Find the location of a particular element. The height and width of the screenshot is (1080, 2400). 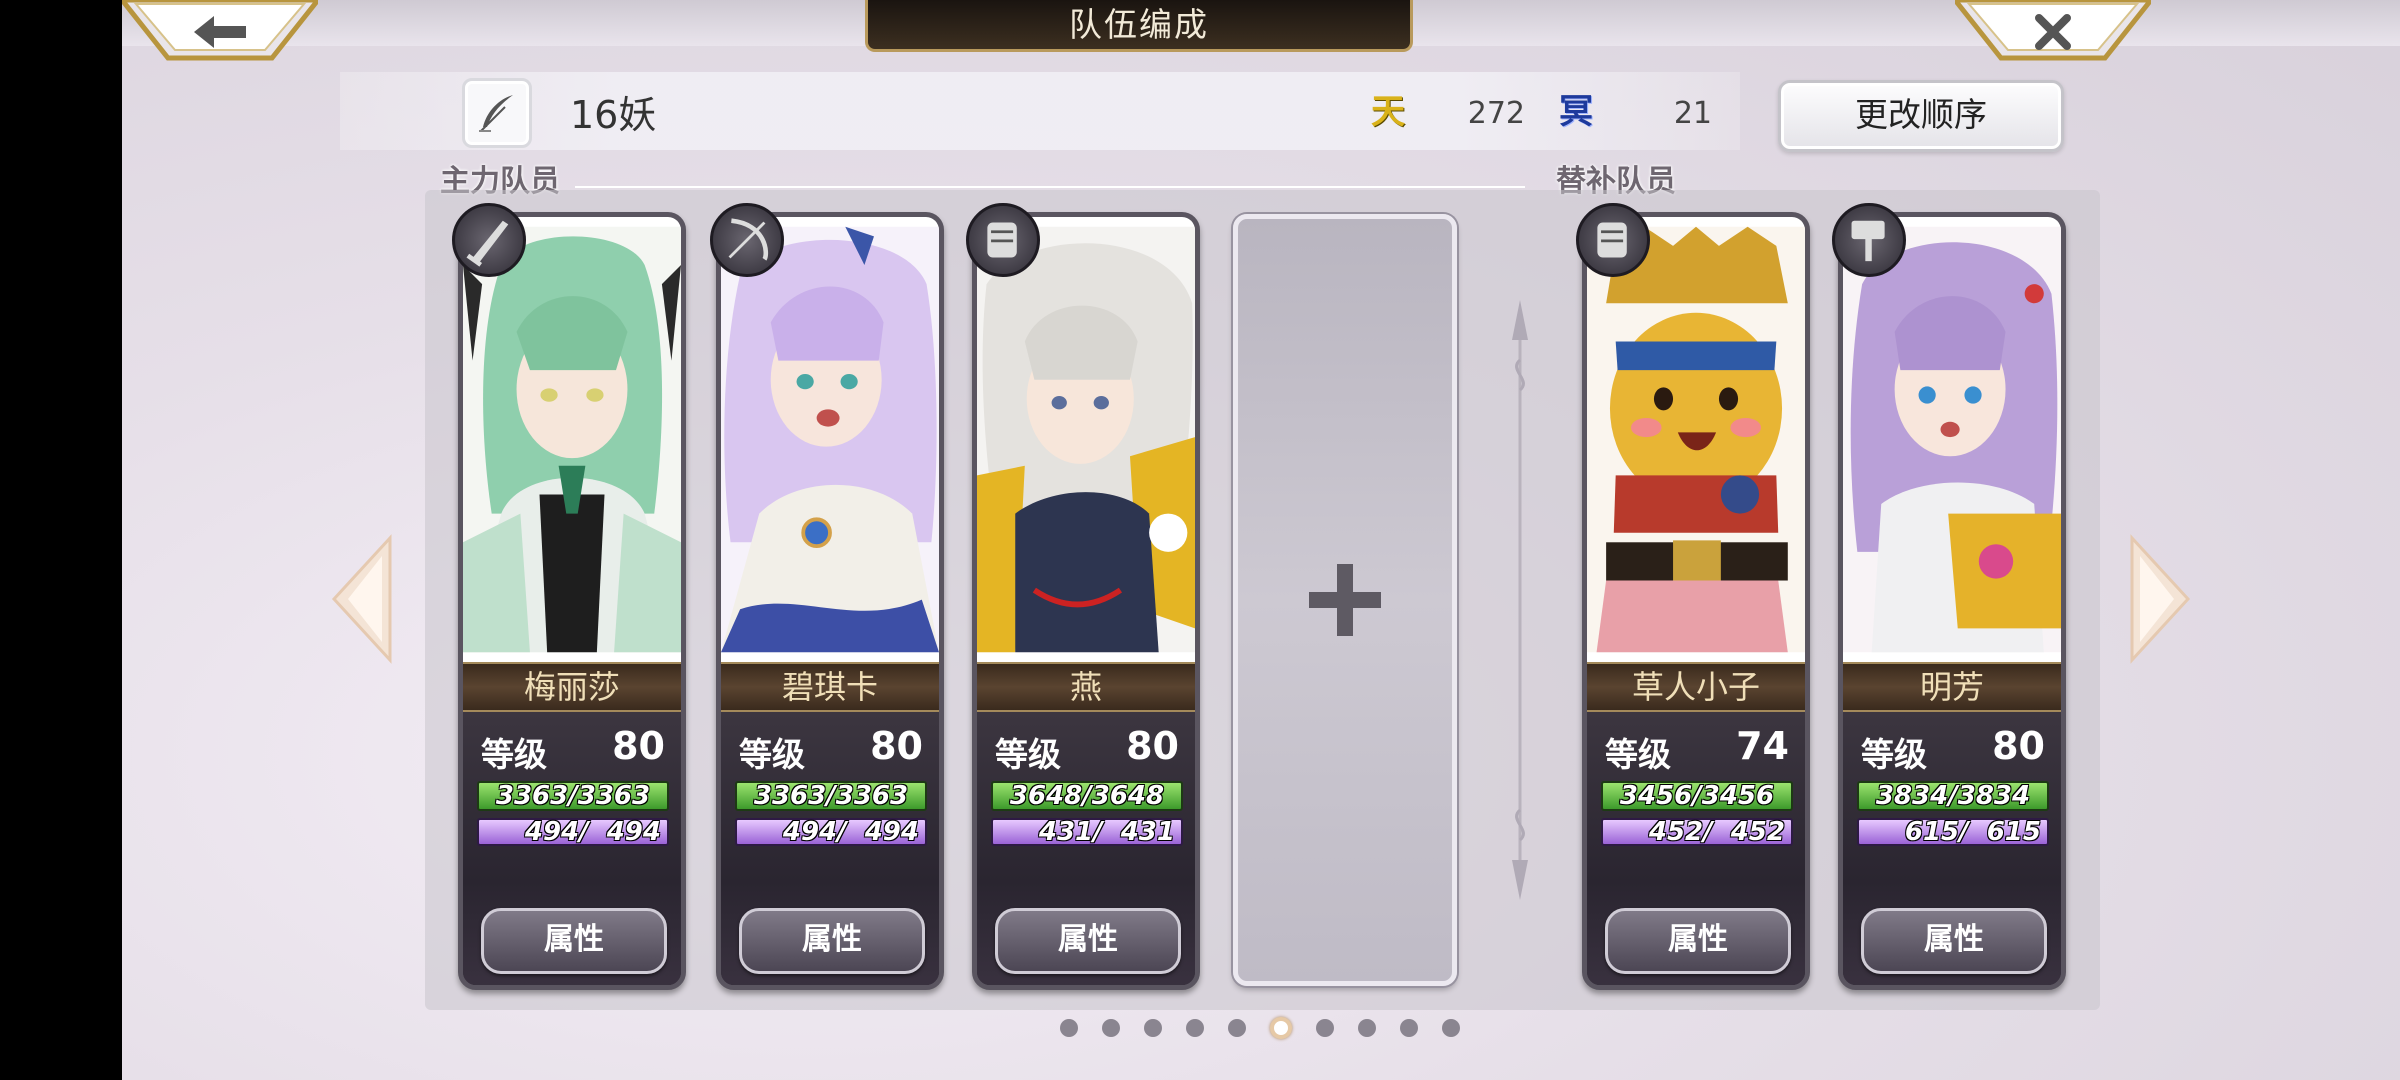

character-name: 明芳 is located at coordinates (1952, 687).